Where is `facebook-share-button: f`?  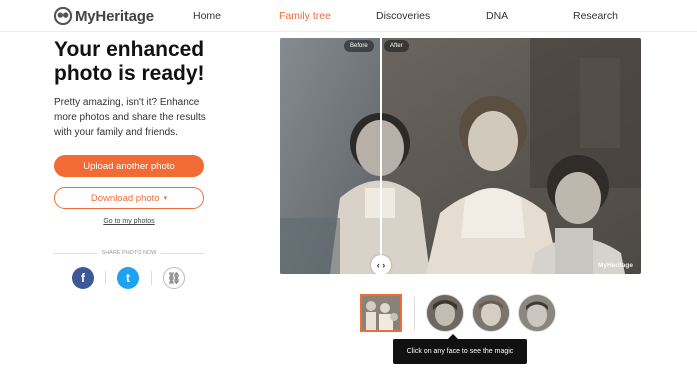 facebook-share-button: f is located at coordinates (83, 278).